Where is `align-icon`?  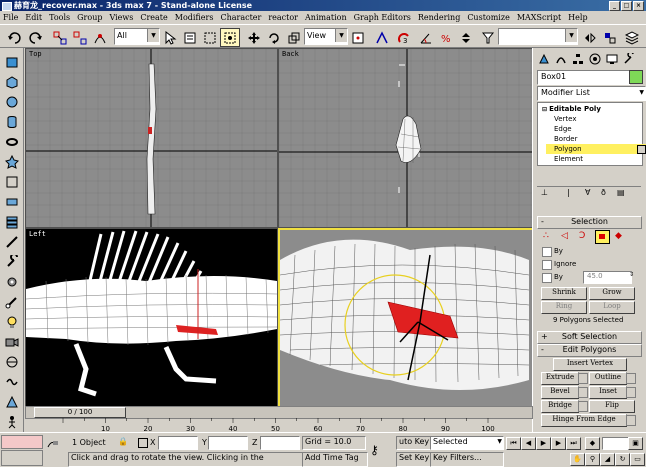 align-icon is located at coordinates (610, 37).